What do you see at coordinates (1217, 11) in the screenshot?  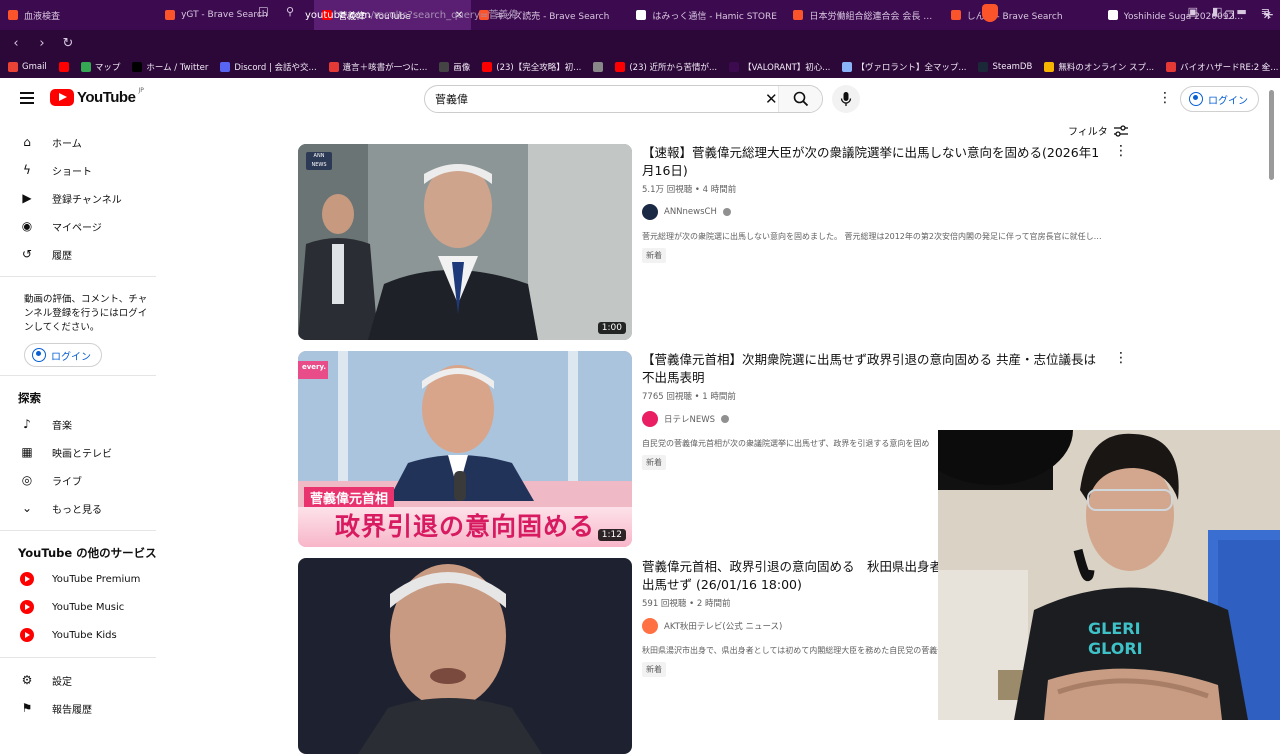 I see `sidebar-toggle-icon: ◧` at bounding box center [1217, 11].